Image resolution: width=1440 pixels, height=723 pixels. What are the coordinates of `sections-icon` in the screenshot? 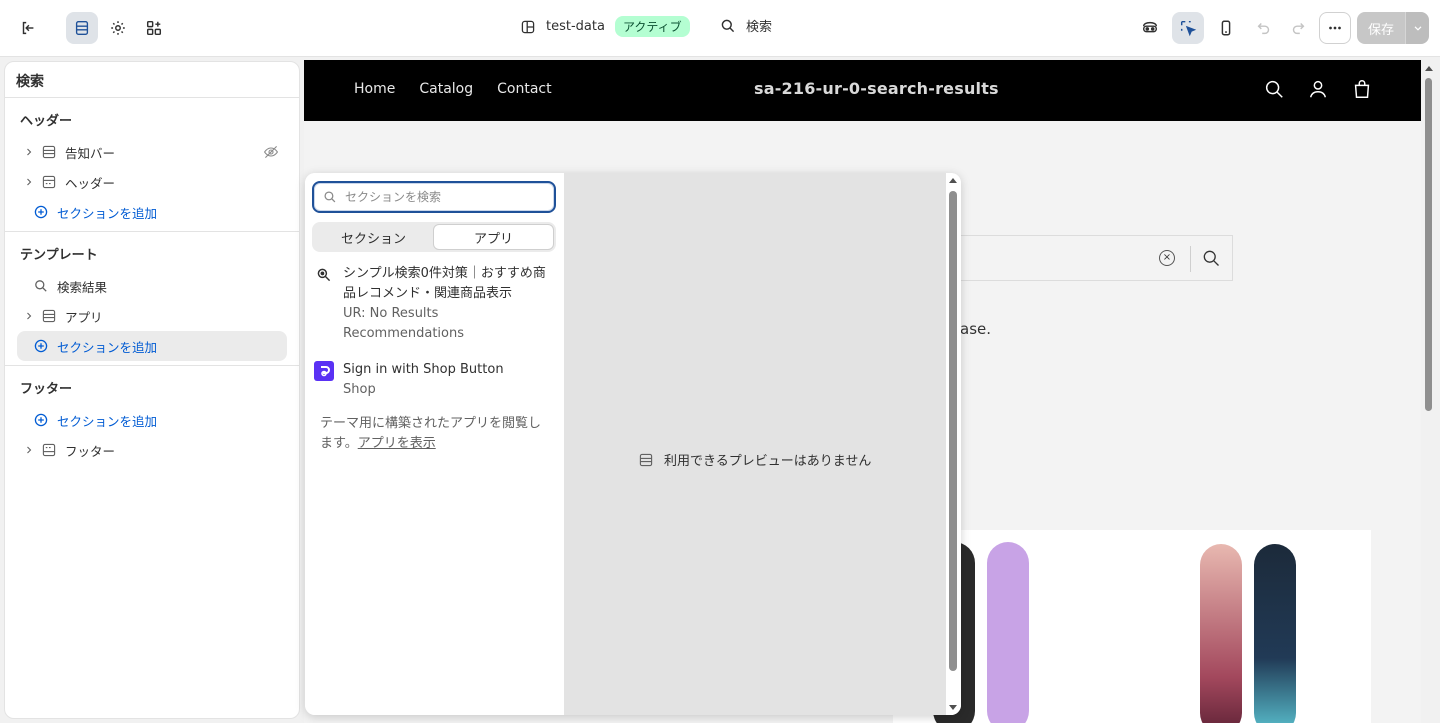 It's located at (82, 28).